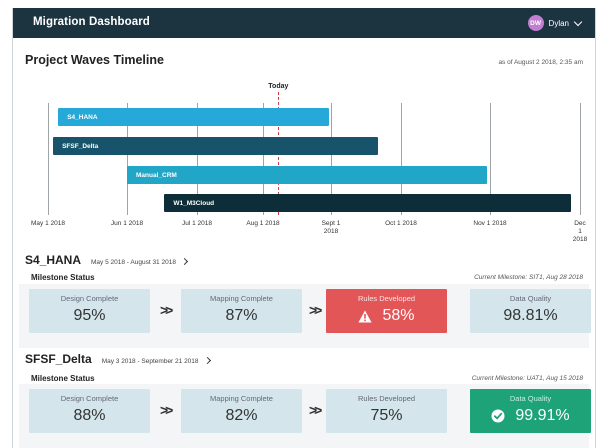 This screenshot has width=607, height=448. I want to click on timeline-bar-w1-m3cloud: W1_M3Cloud, so click(367, 203).